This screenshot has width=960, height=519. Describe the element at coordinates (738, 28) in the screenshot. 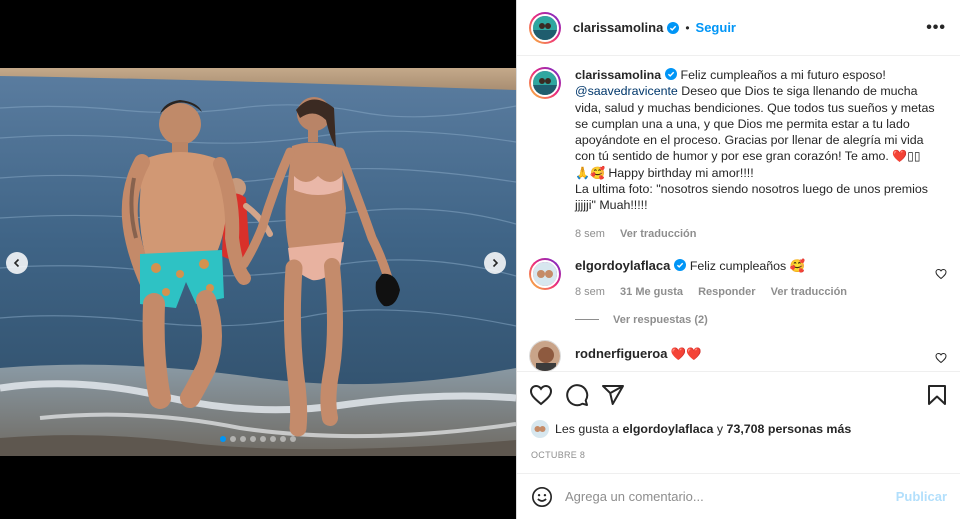

I see `post-header: clarissamolina • Seguir •••` at that location.